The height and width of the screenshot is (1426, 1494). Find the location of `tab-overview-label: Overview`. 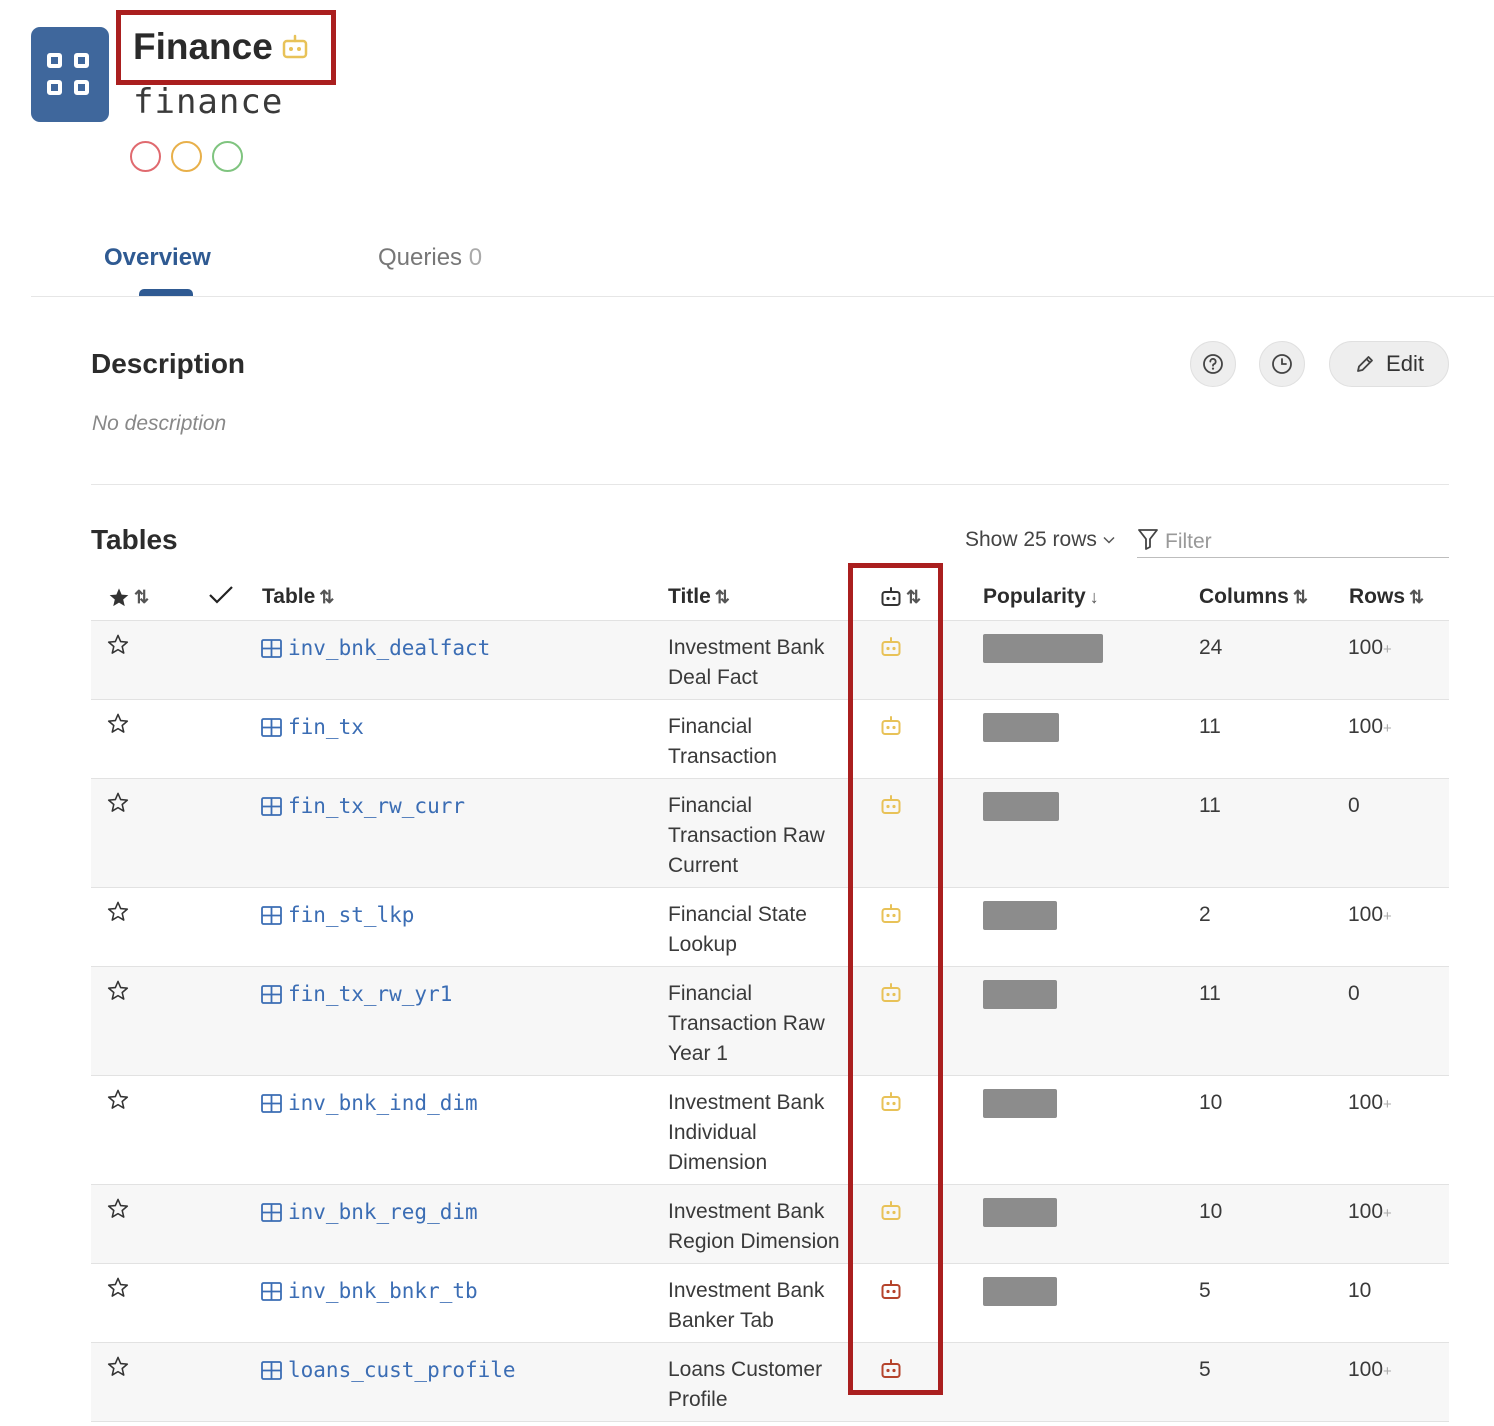

tab-overview-label: Overview is located at coordinates (157, 257).